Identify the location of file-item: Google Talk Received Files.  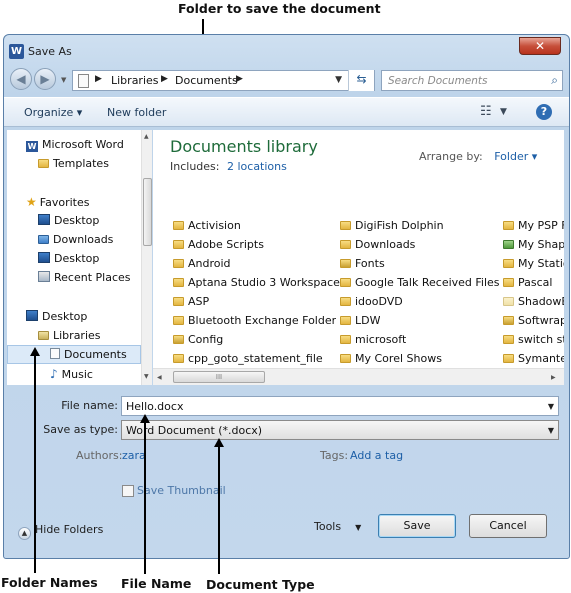
(420, 282).